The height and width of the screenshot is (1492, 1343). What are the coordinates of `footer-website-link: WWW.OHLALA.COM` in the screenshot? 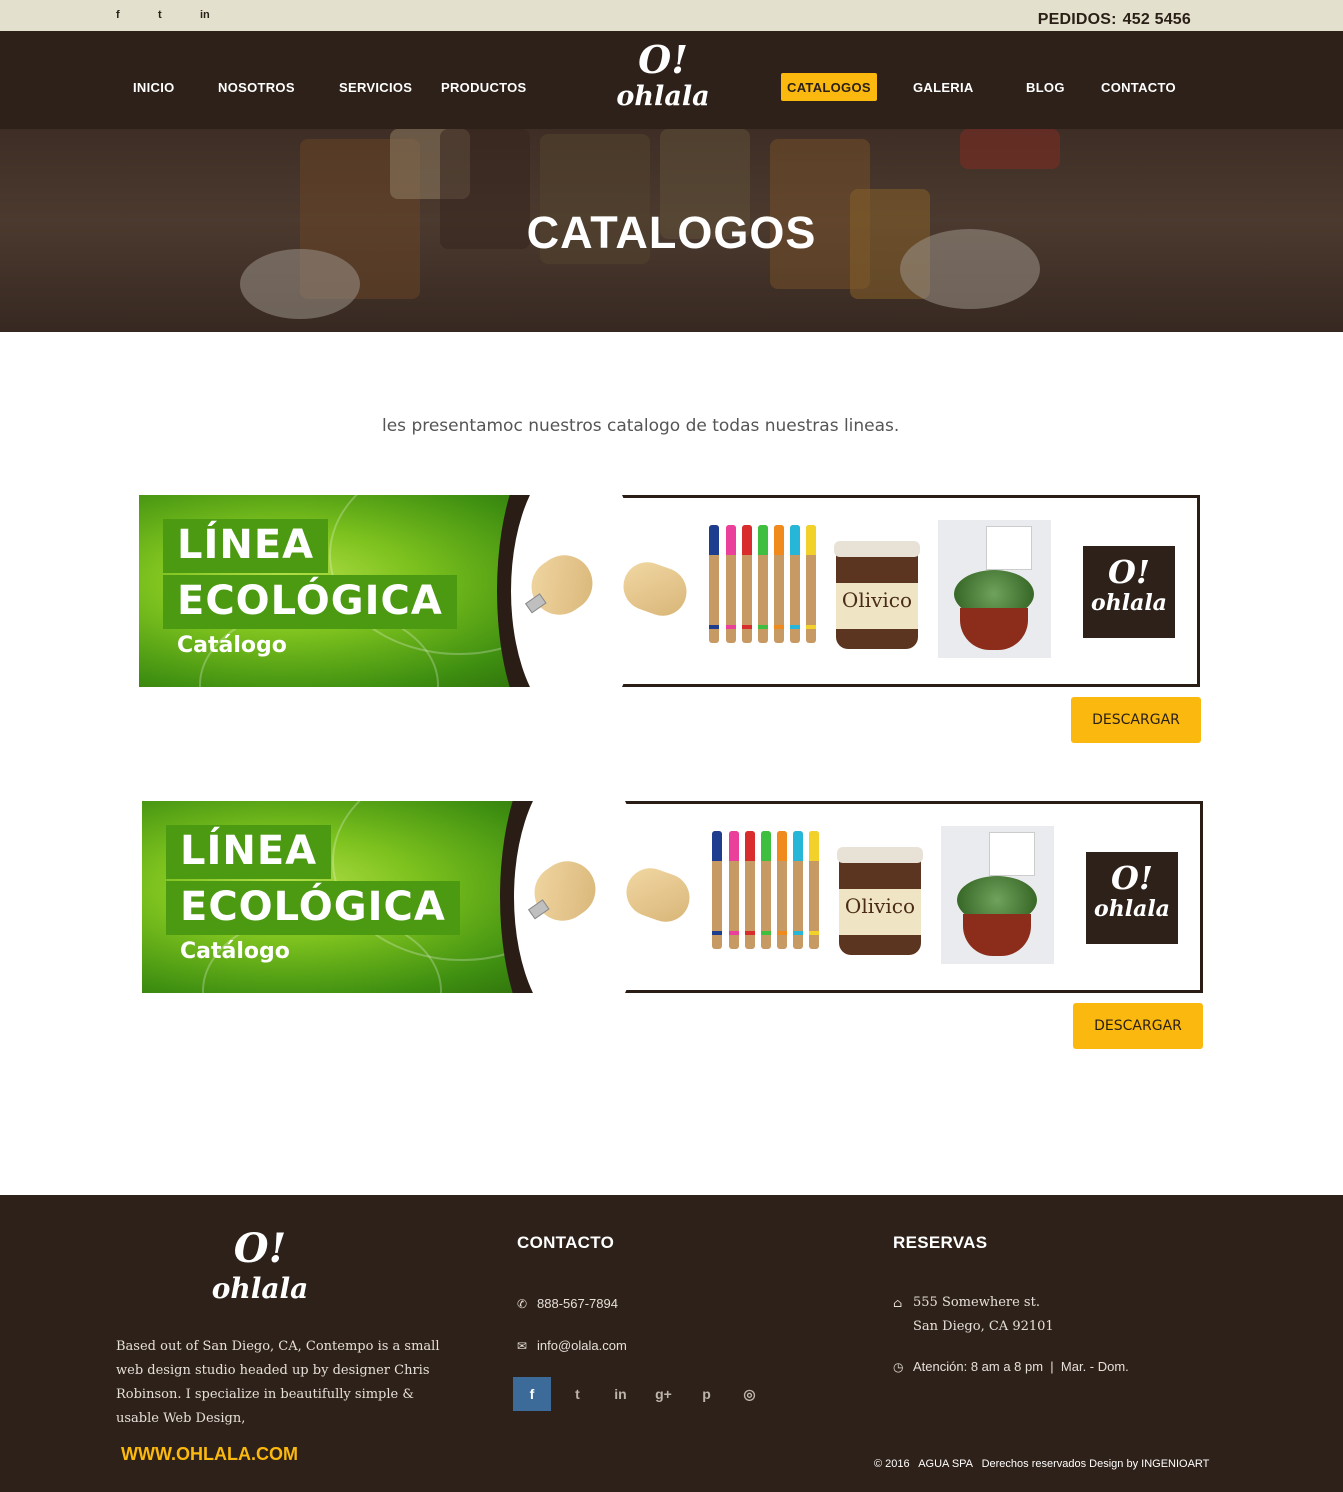 It's located at (209, 1454).